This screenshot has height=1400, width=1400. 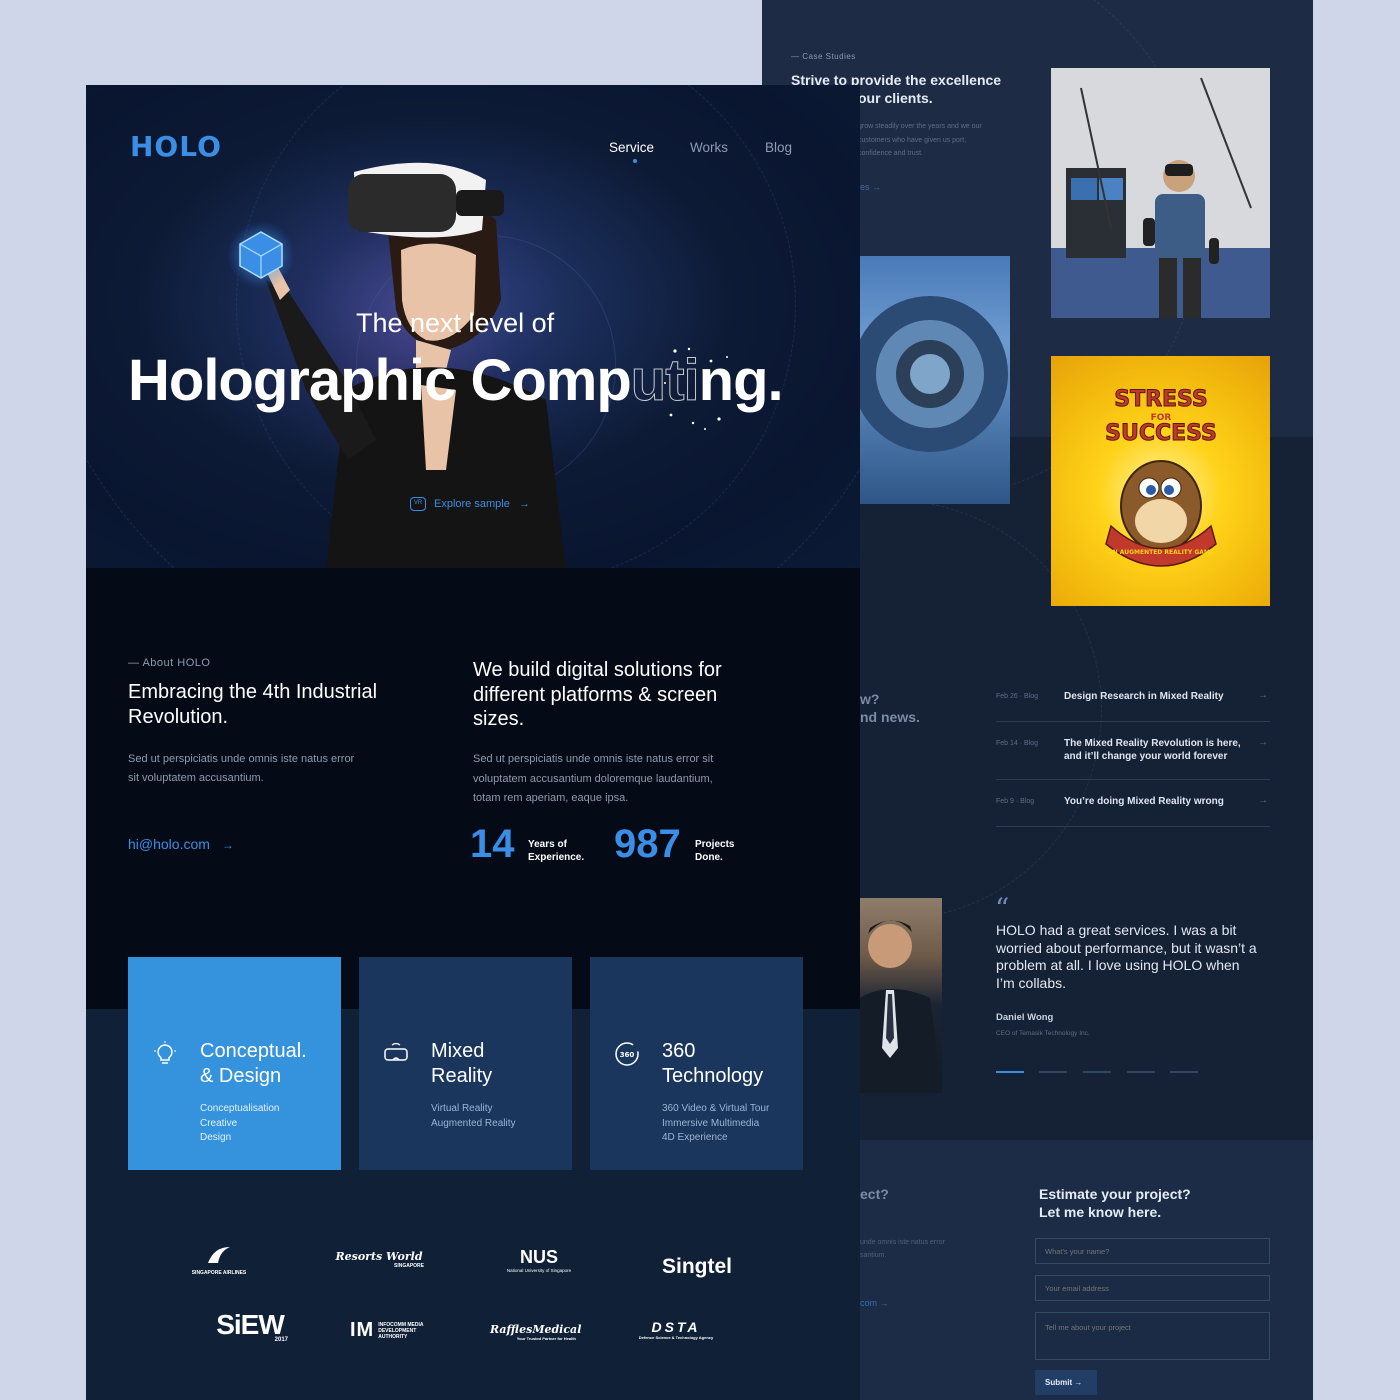 I want to click on estimate-title-line: Let me know here., so click(x=1100, y=1211).